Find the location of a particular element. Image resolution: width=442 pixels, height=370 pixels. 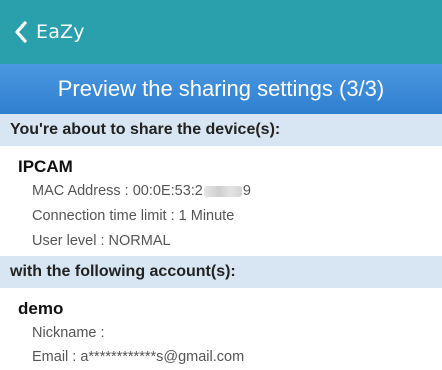

account-email: Email : a************s@gmail.com is located at coordinates (138, 357).